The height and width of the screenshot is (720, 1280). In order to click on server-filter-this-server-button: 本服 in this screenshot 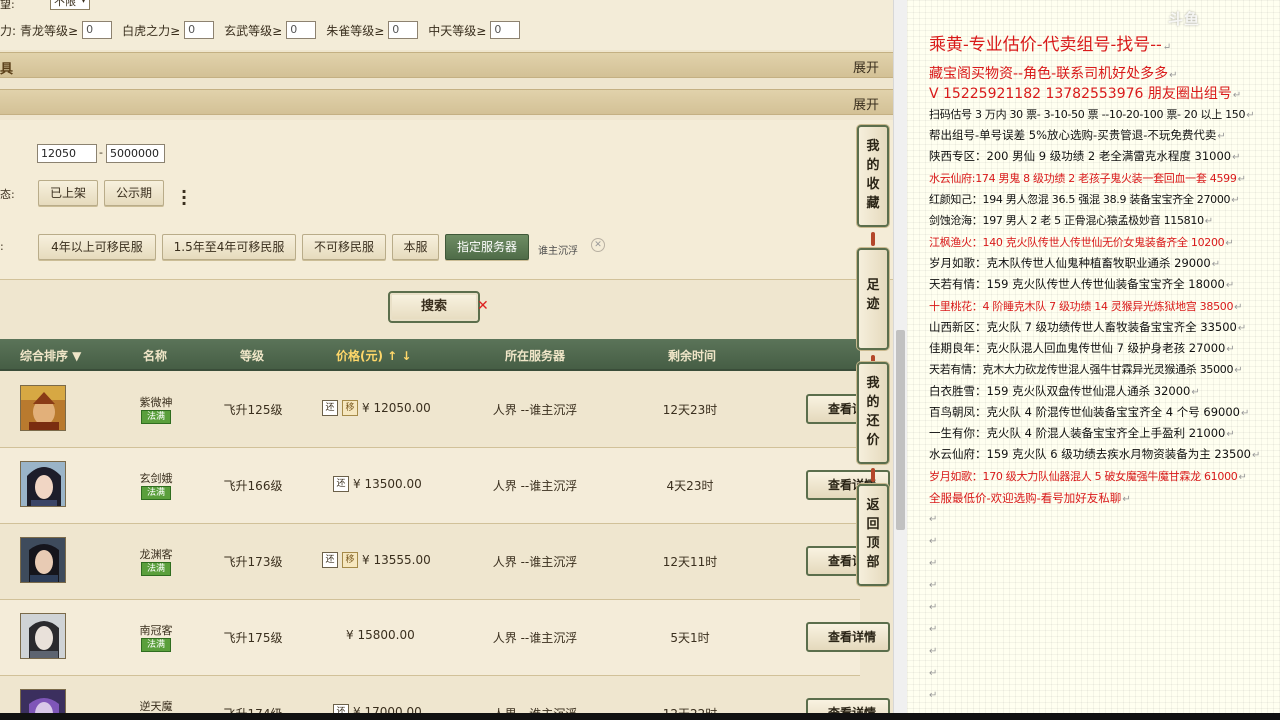, I will do `click(415, 247)`.